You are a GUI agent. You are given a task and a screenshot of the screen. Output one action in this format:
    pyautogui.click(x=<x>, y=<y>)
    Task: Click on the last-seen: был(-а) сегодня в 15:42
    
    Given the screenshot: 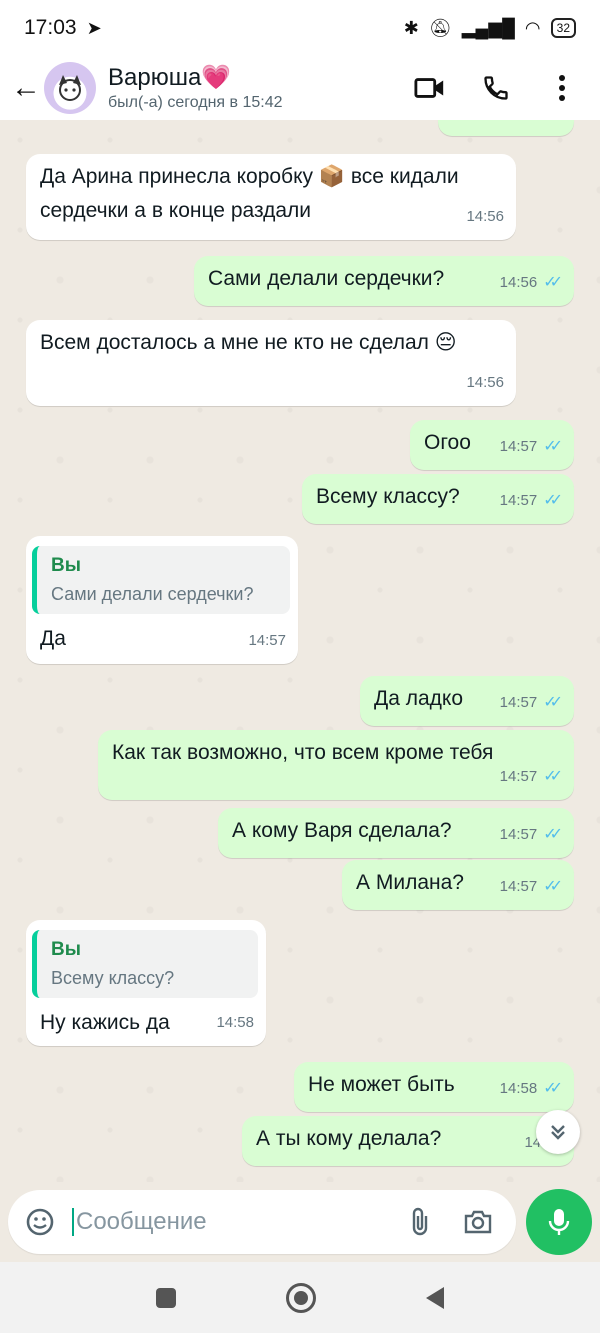 What is the action you would take?
    pyautogui.click(x=195, y=102)
    